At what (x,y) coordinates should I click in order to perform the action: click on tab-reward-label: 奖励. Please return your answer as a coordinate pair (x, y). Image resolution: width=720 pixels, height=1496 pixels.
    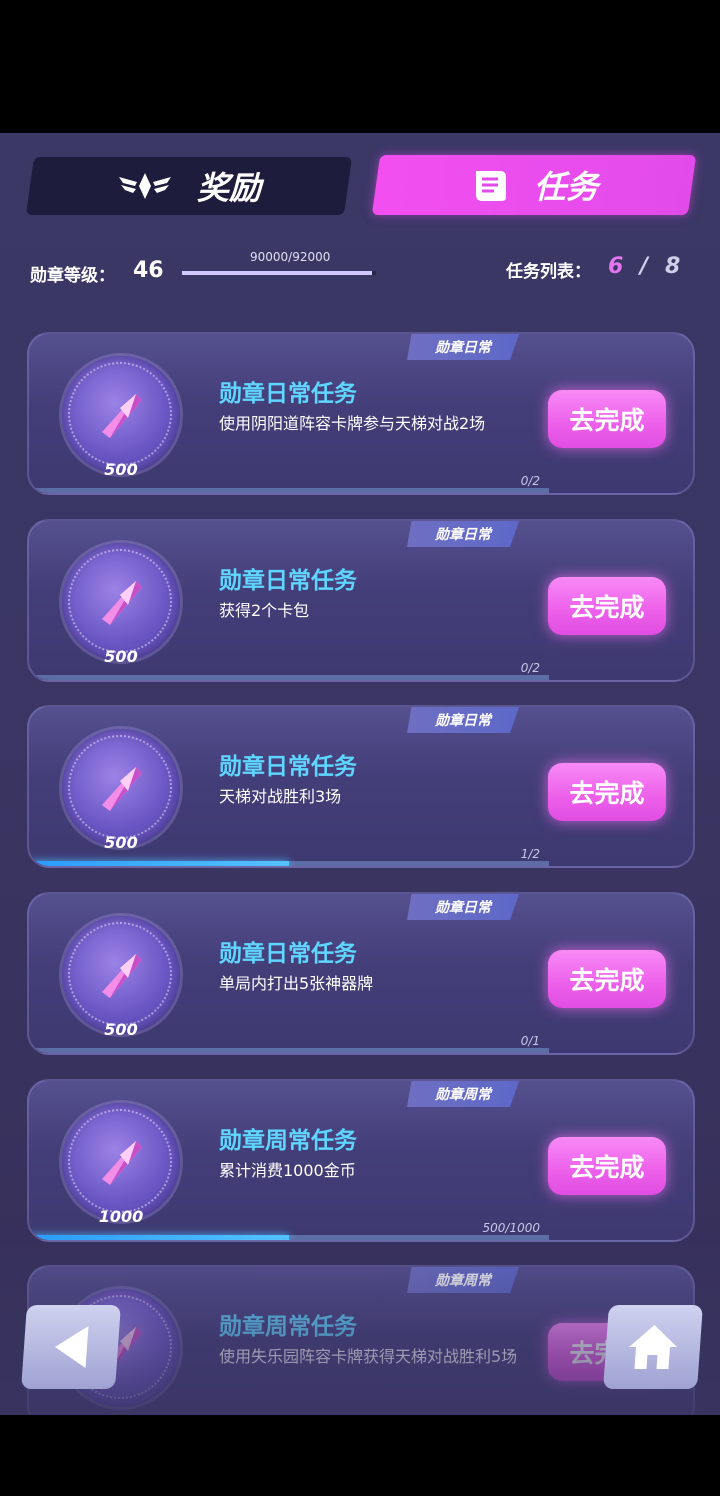
    Looking at the image, I should click on (228, 188).